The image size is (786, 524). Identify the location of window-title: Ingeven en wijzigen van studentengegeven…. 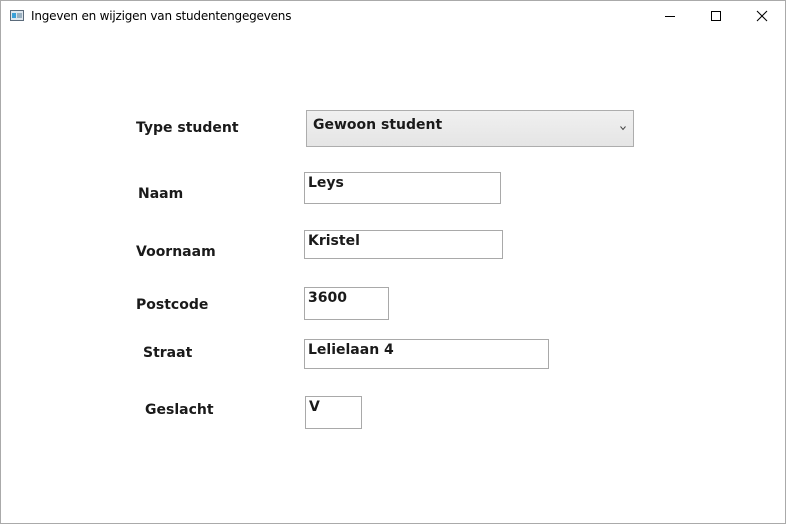
(161, 16).